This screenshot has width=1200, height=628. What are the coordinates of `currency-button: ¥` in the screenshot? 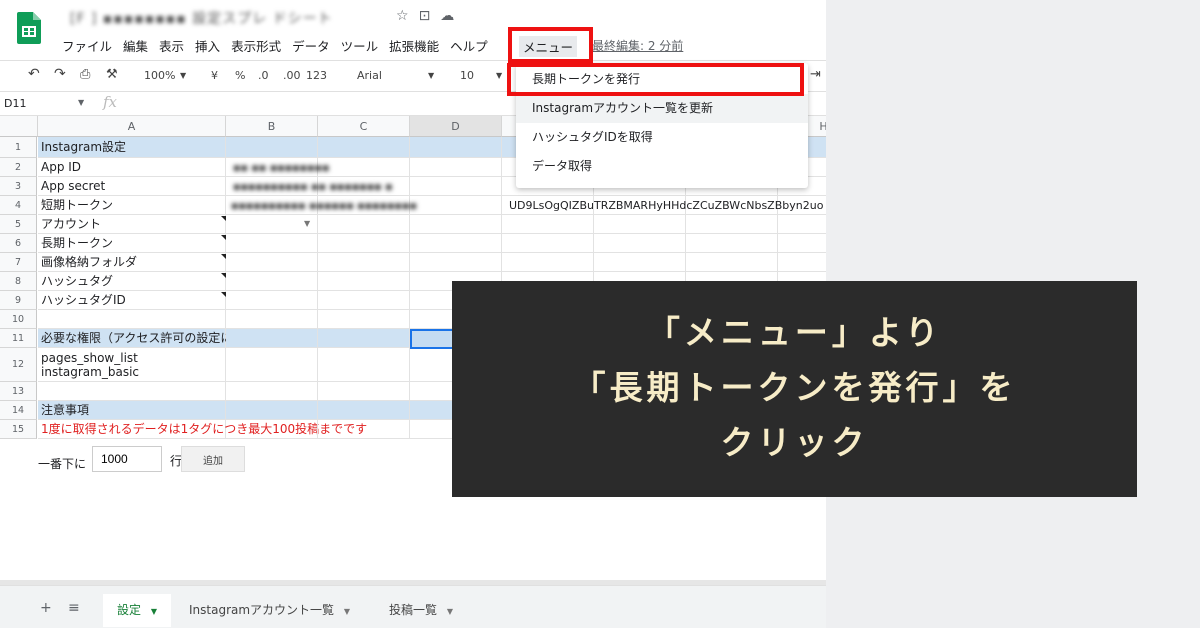 It's located at (214, 75).